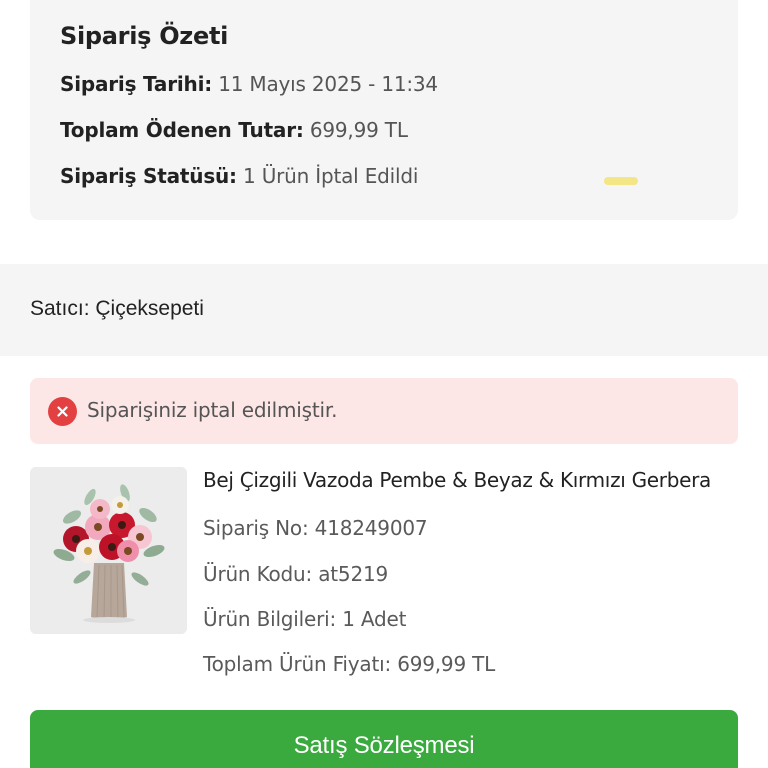 This screenshot has height=768, width=768. I want to click on product-code-row: Ürün Kodu: at5219, so click(295, 574).